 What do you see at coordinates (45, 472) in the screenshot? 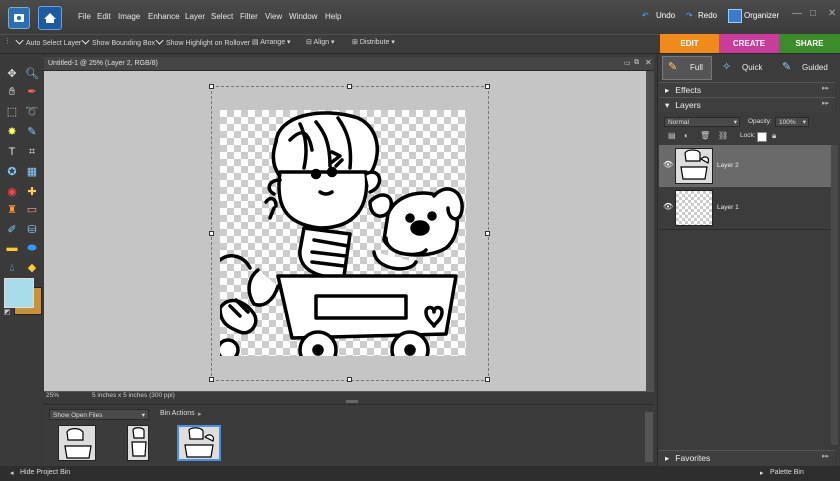
I see `hide-project-bin-button: Hide Project Bin` at bounding box center [45, 472].